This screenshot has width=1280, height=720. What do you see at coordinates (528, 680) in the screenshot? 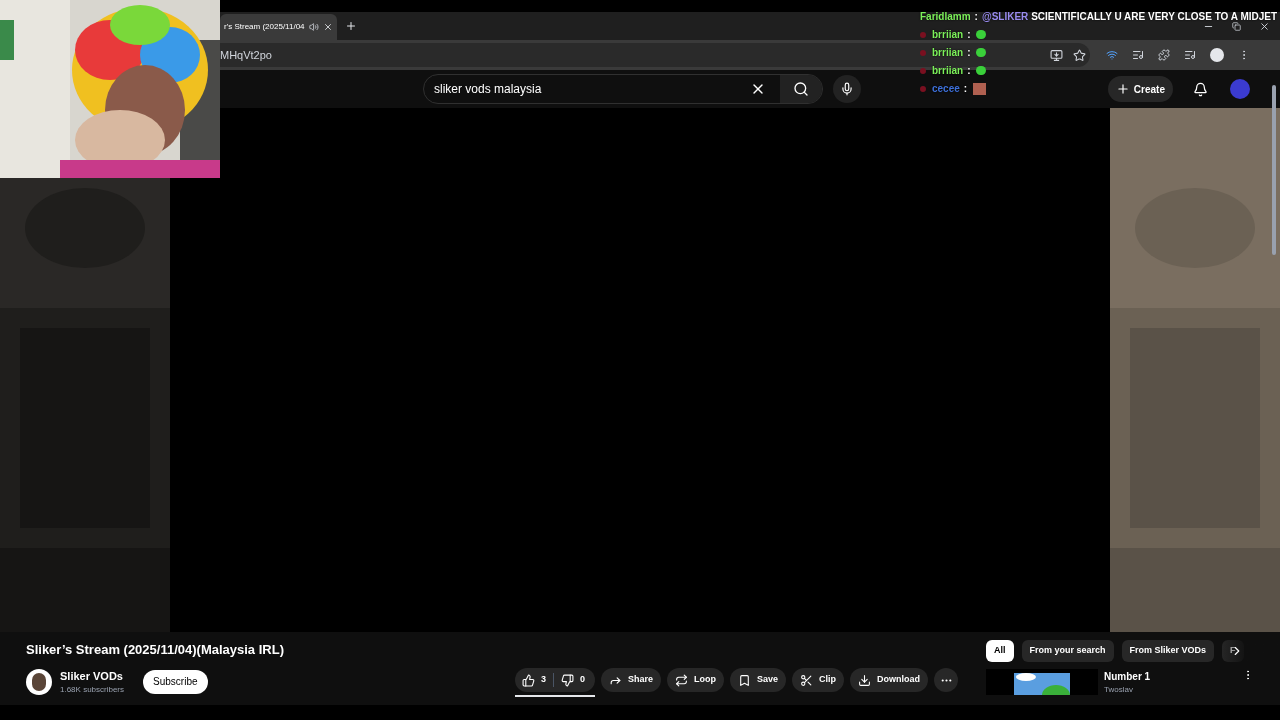
I see `thumbs-up-icon` at bounding box center [528, 680].